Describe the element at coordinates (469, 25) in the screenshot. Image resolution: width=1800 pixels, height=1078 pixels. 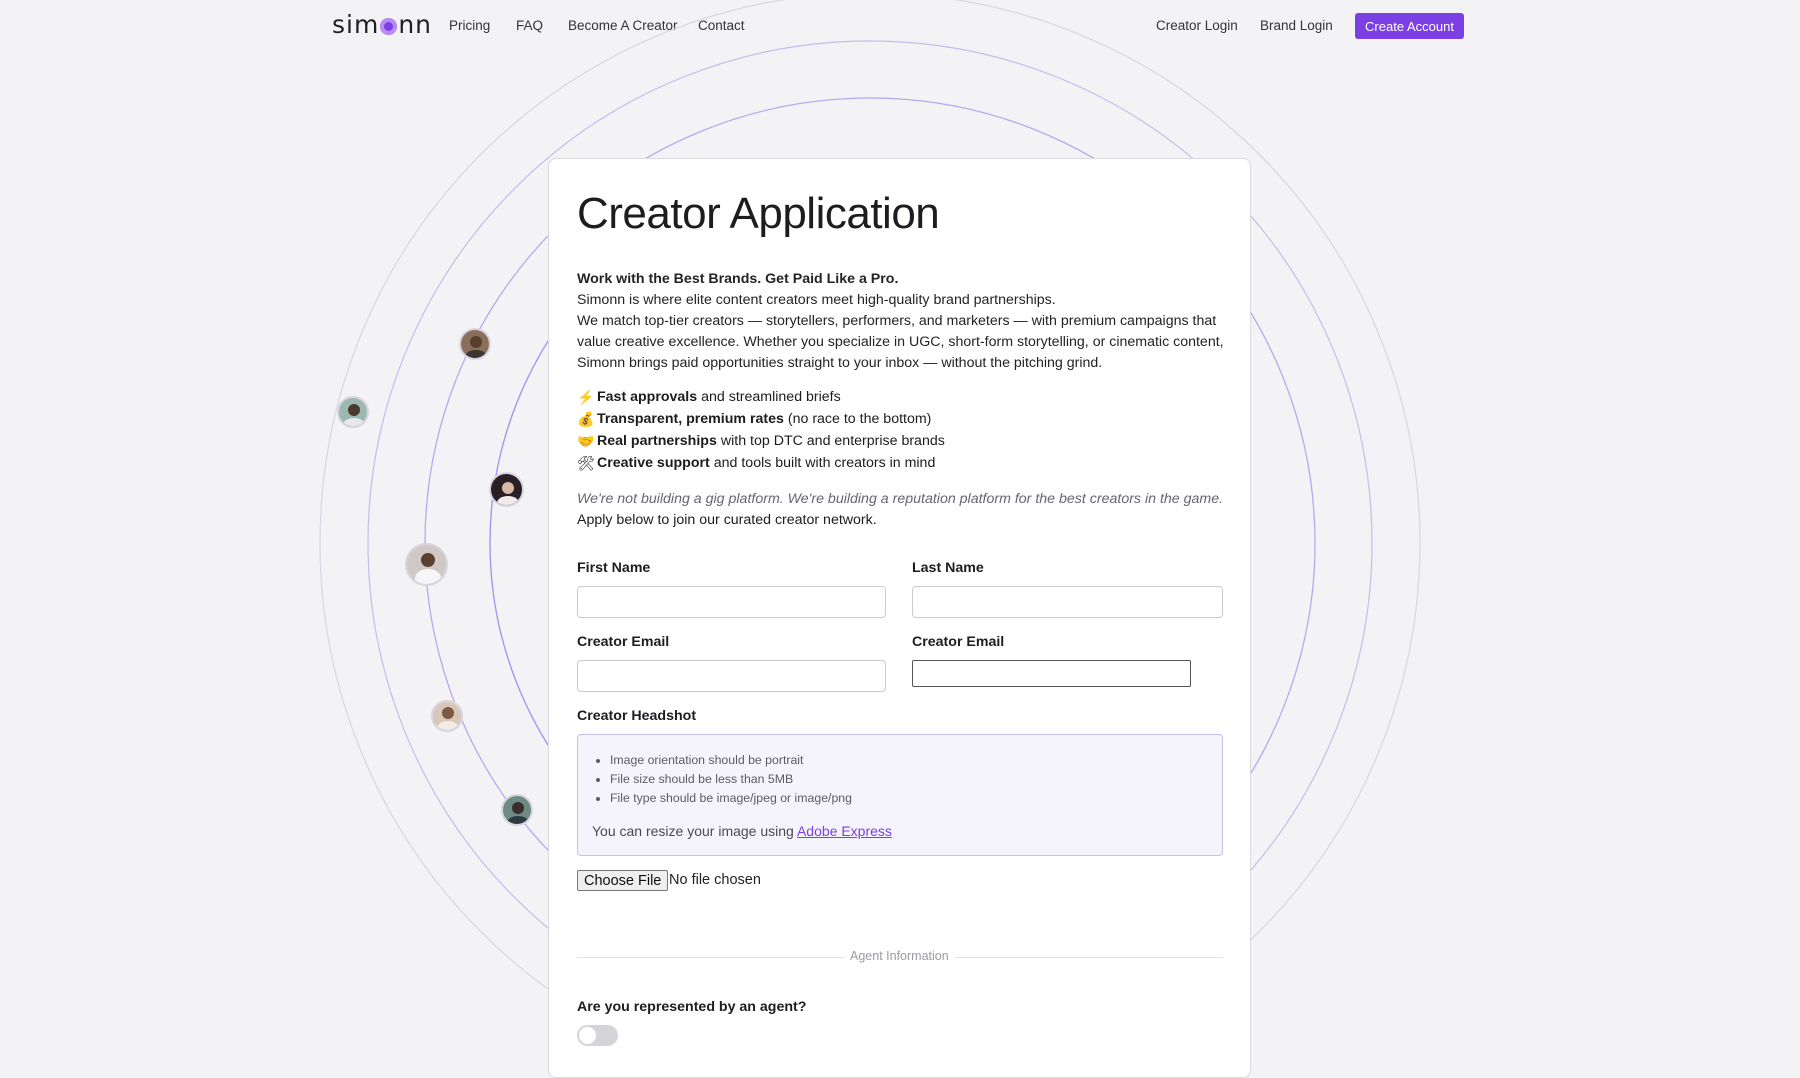
I see `nav-pricing-link: Pricing` at that location.